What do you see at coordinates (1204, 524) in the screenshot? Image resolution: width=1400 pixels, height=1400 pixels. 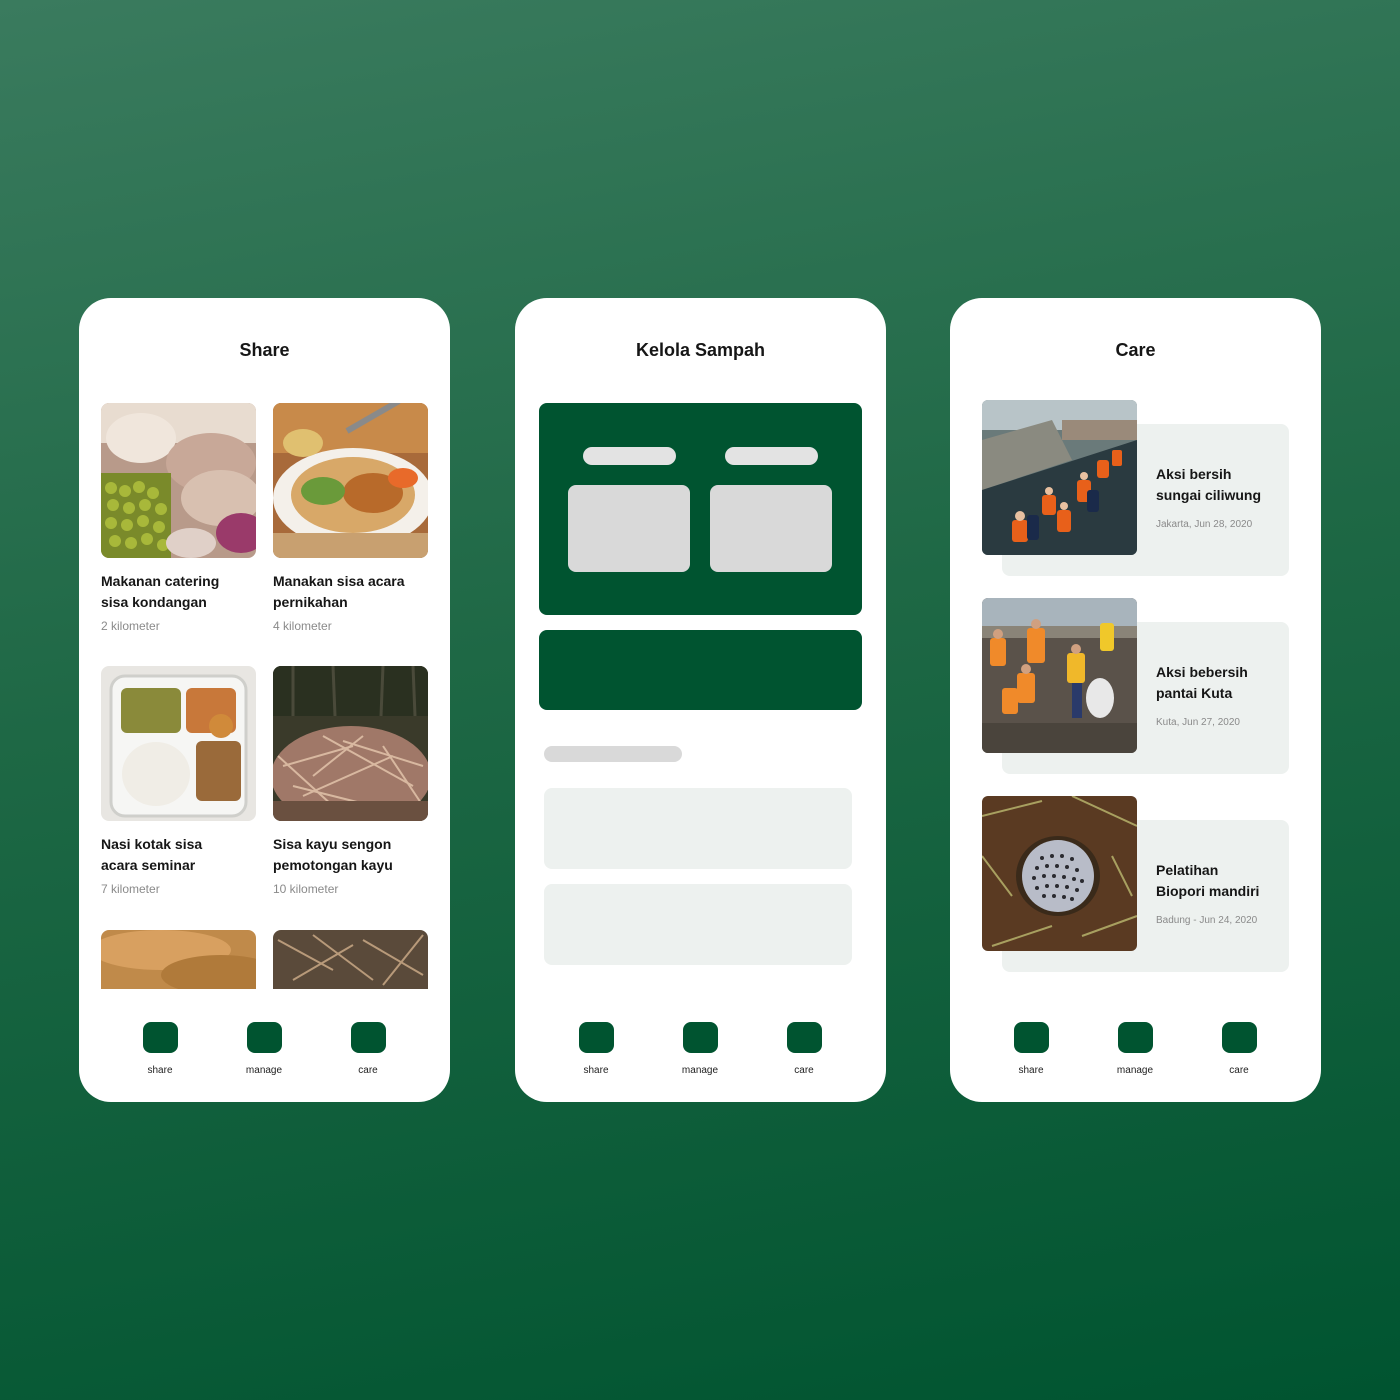 I see `event-meta: Jakarta, Jun 28, 2020` at bounding box center [1204, 524].